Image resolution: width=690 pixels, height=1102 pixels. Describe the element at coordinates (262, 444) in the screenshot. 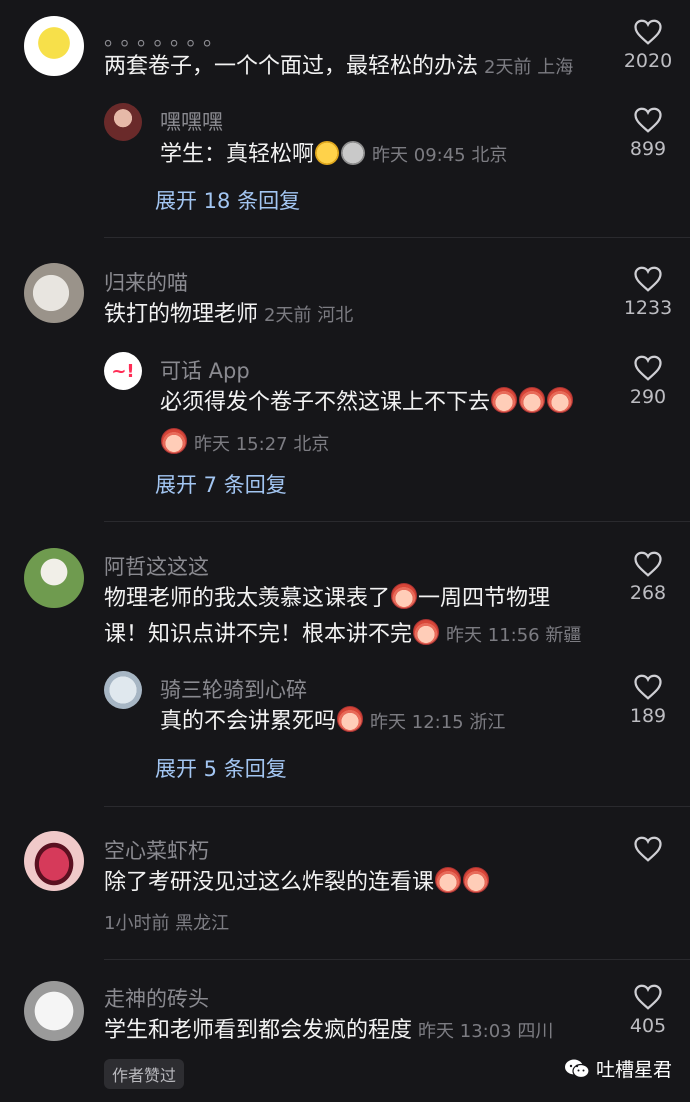

I see `reply-meta: 昨天 15:27 北京` at that location.